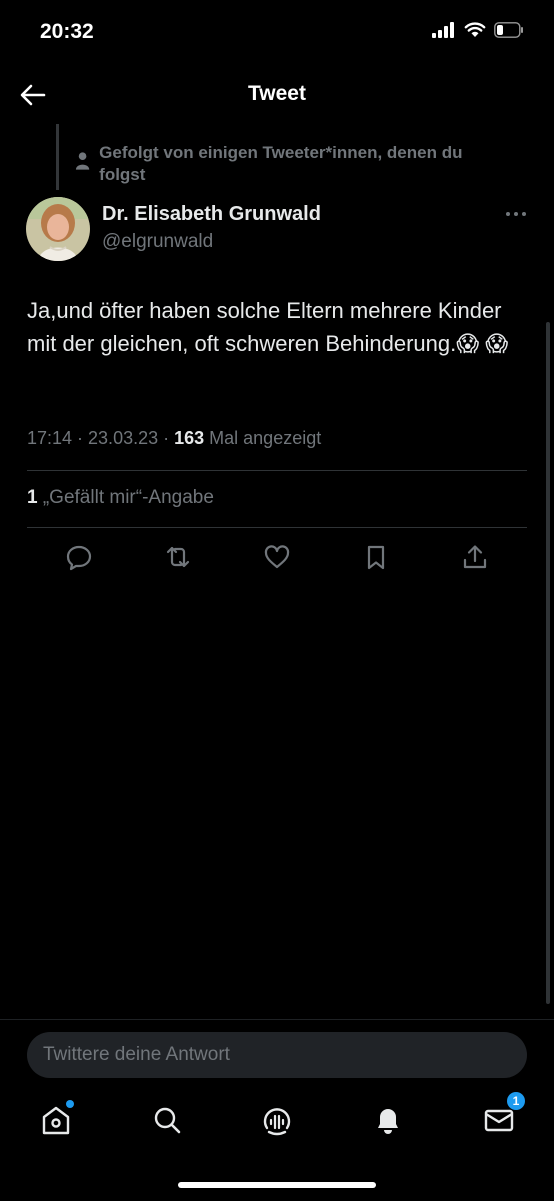 The height and width of the screenshot is (1201, 554). What do you see at coordinates (277, 1185) in the screenshot?
I see `home-indicator` at bounding box center [277, 1185].